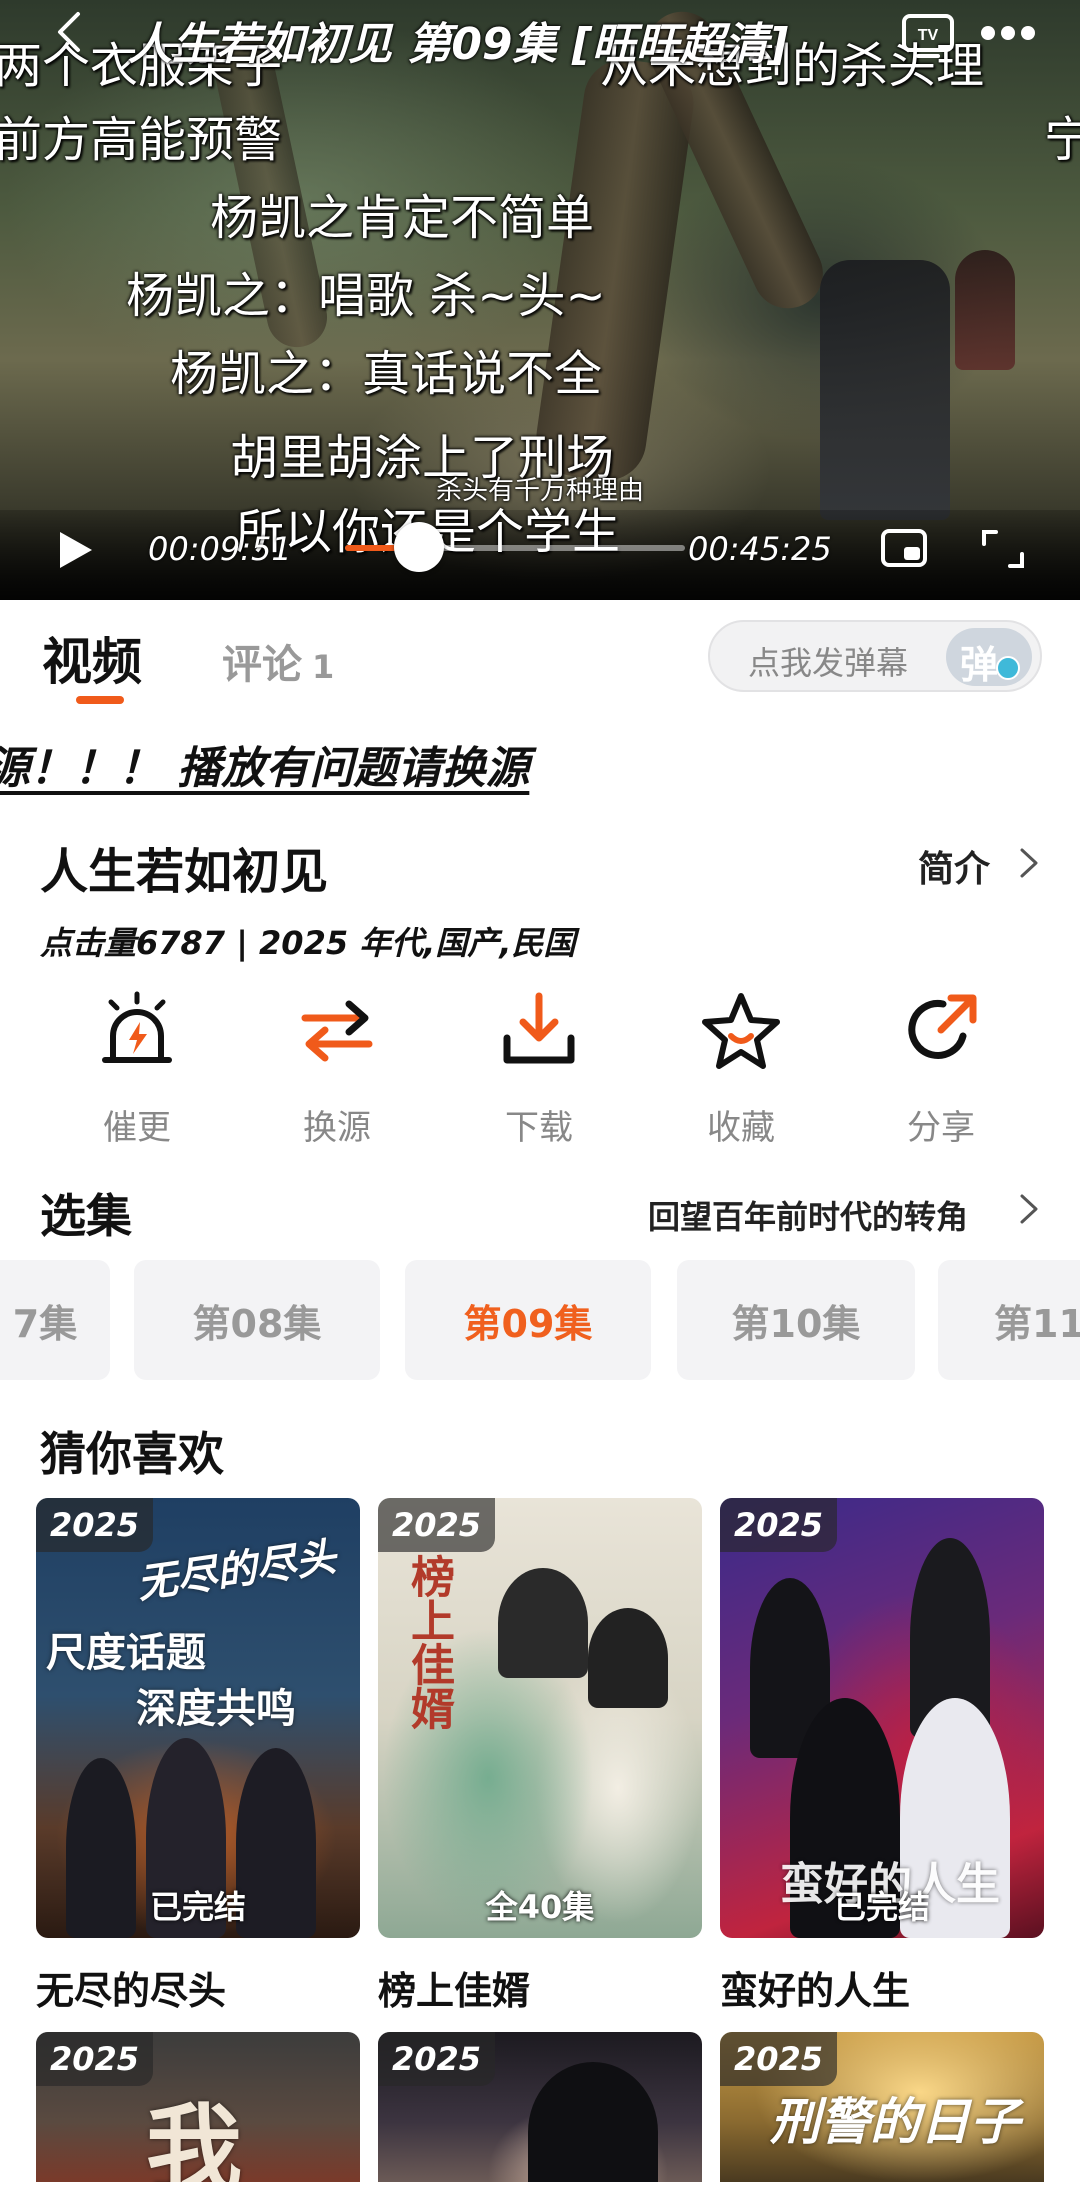 This screenshot has width=1080, height=2206. I want to click on play-icon, so click(74, 550).